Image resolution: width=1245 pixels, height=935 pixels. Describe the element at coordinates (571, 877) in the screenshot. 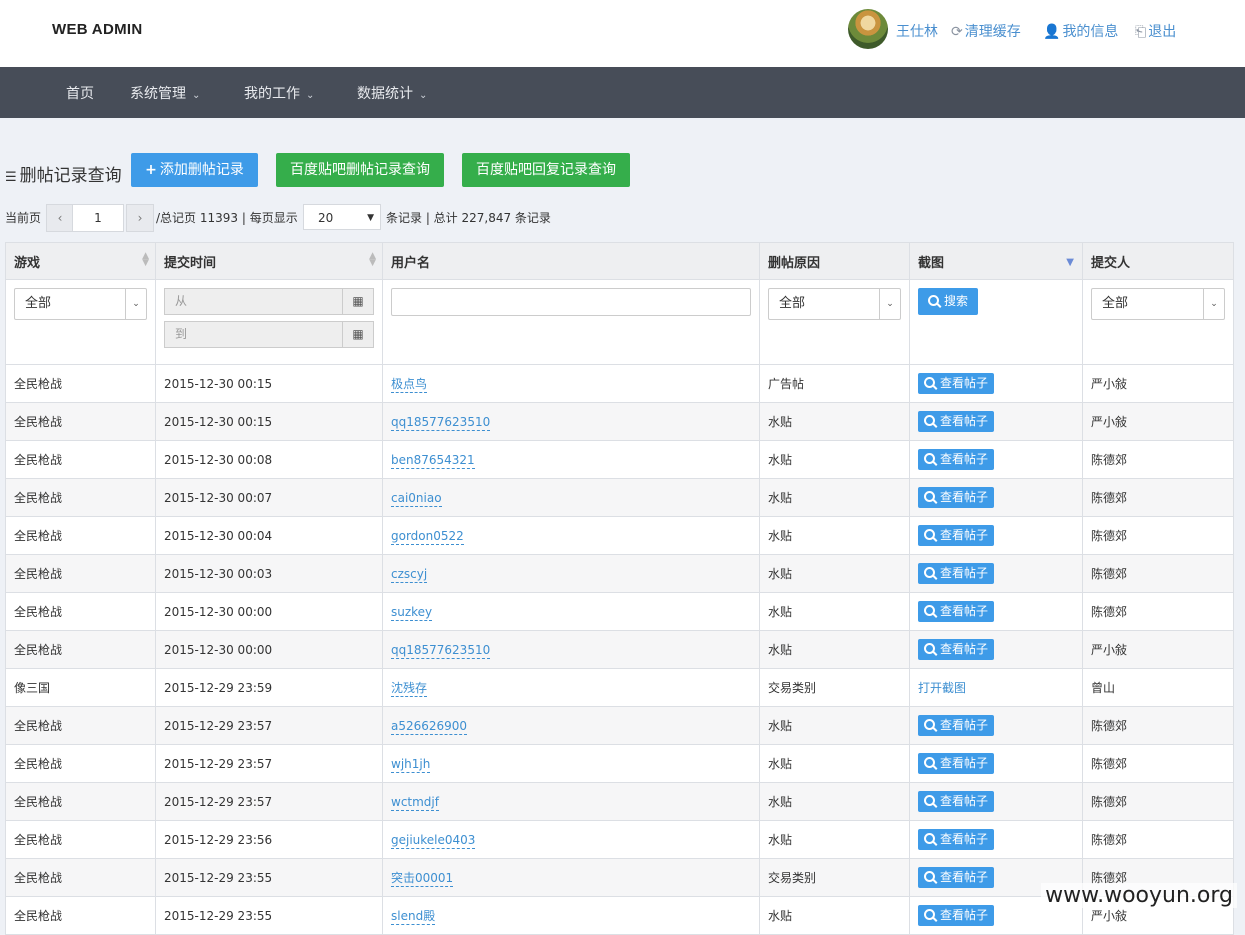

I see `cell-user: 突击00001` at that location.